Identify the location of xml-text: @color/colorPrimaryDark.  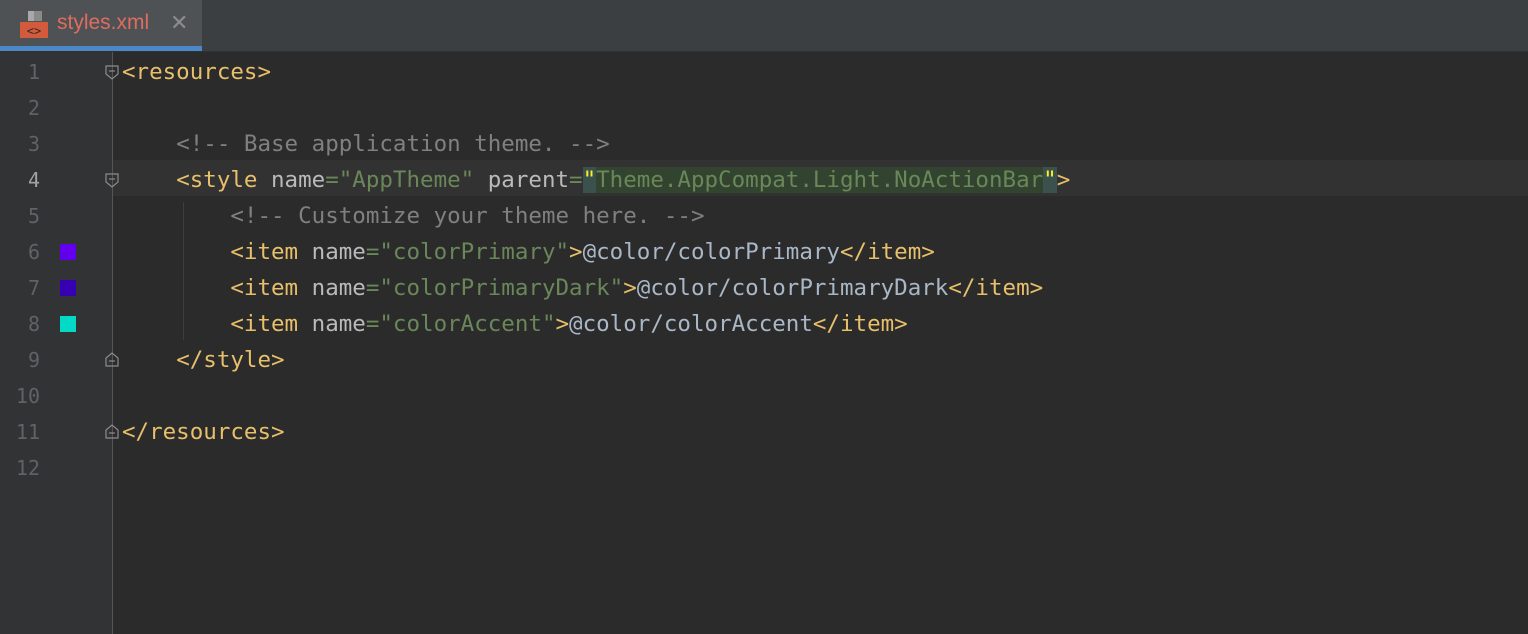
(792, 288).